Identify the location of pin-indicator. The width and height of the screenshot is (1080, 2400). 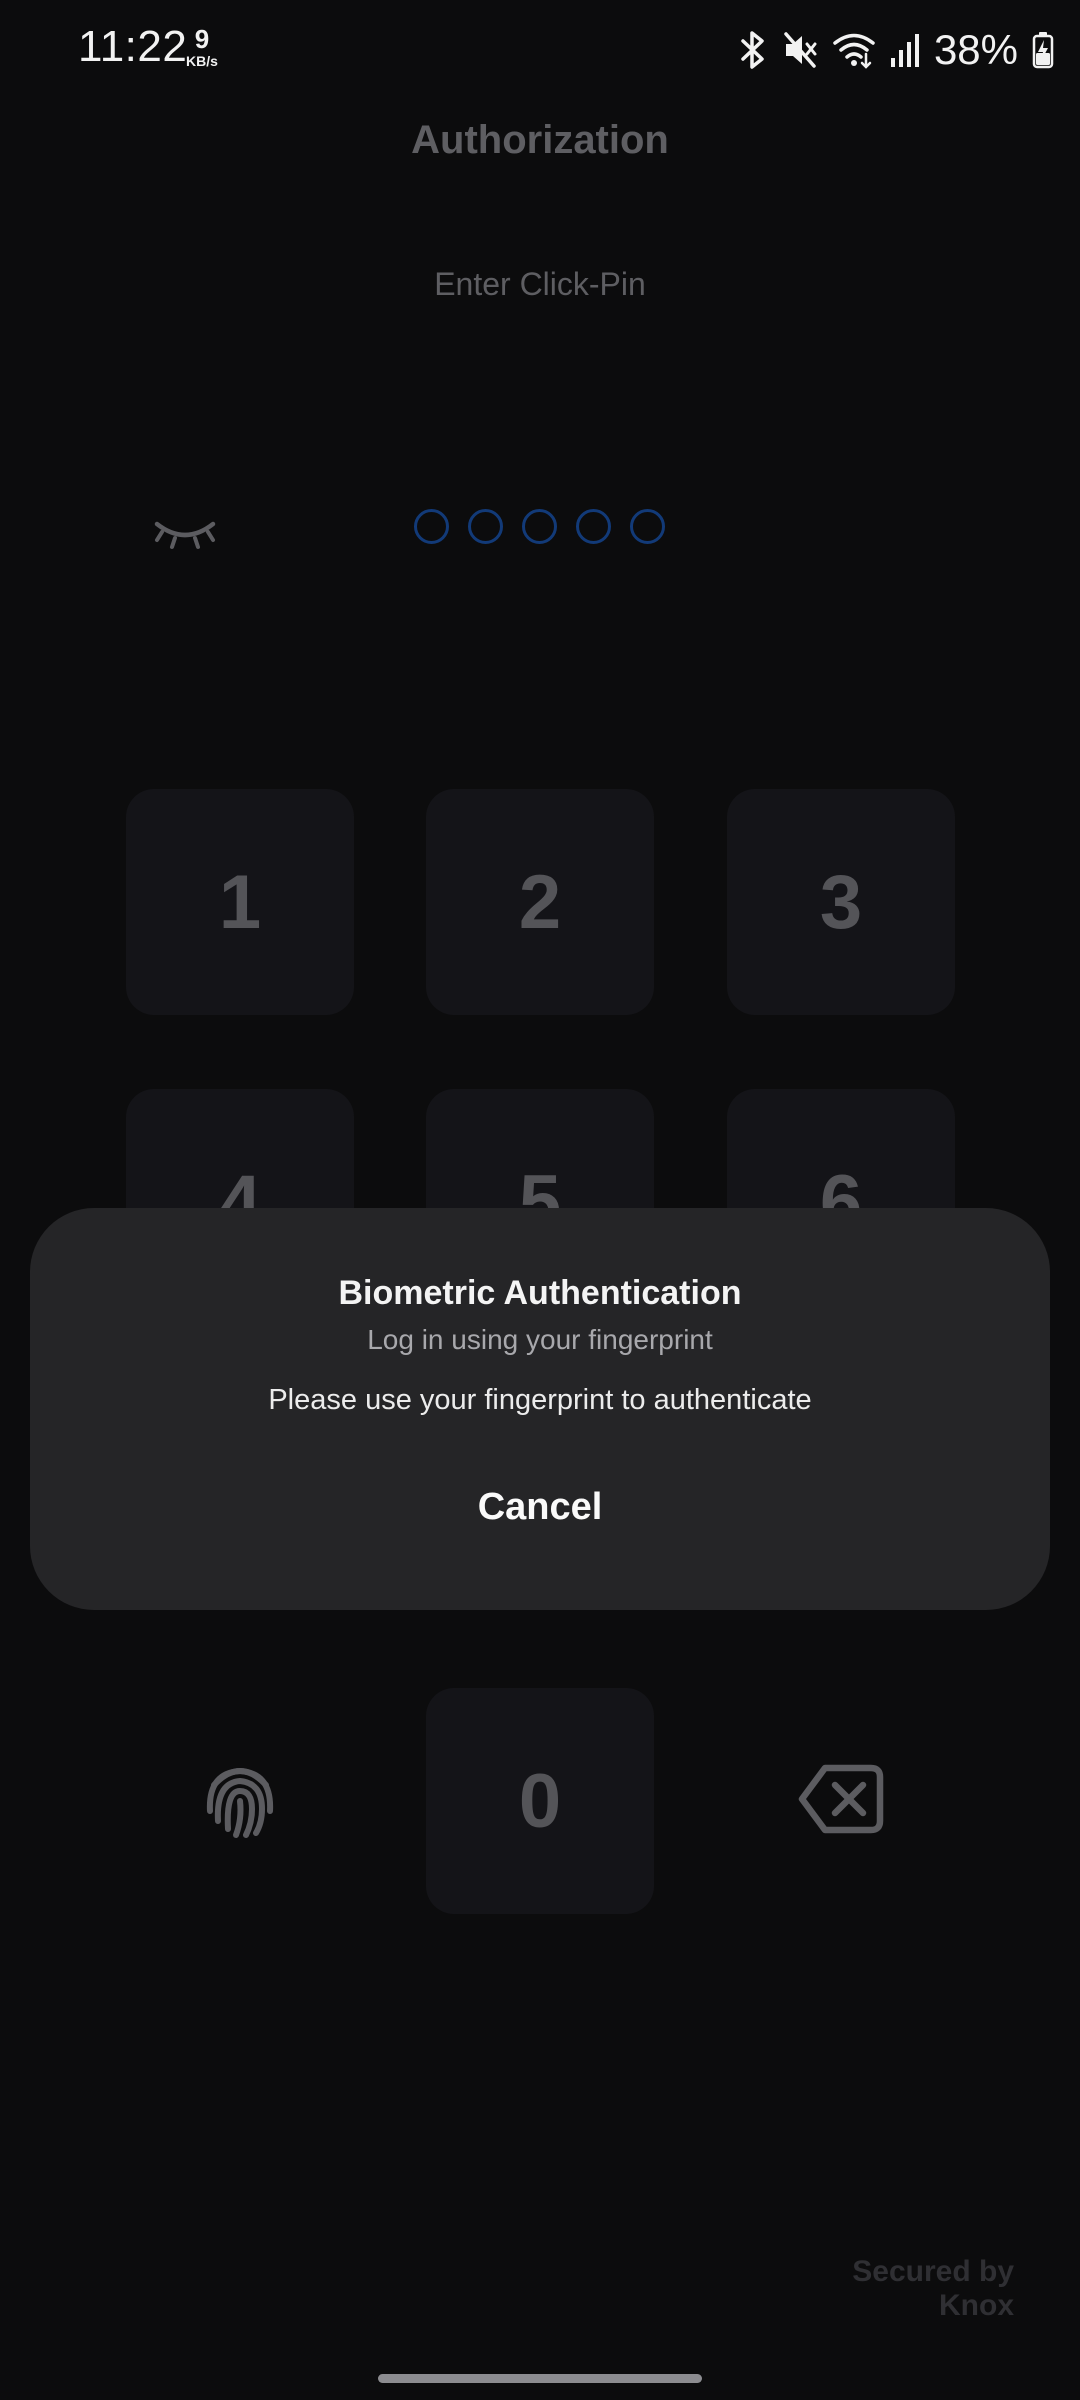
(539, 526).